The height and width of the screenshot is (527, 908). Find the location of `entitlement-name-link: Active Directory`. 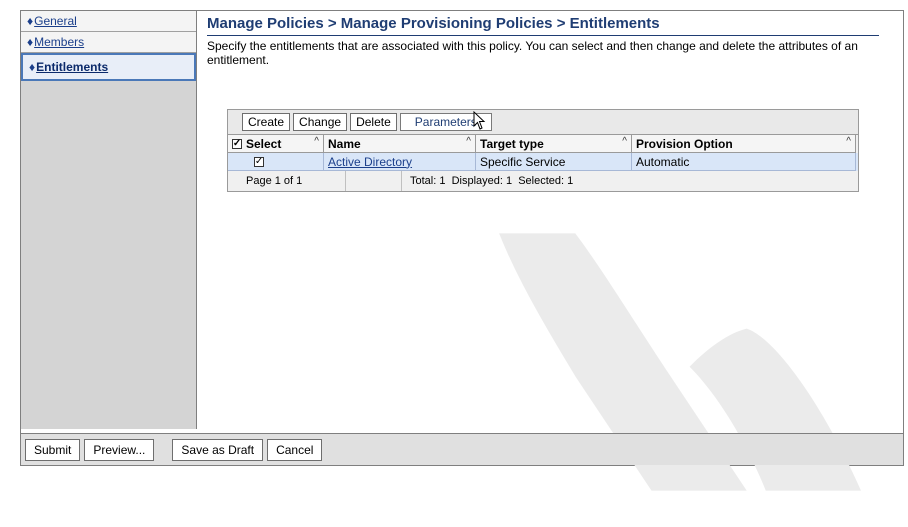

entitlement-name-link: Active Directory is located at coordinates (370, 162).